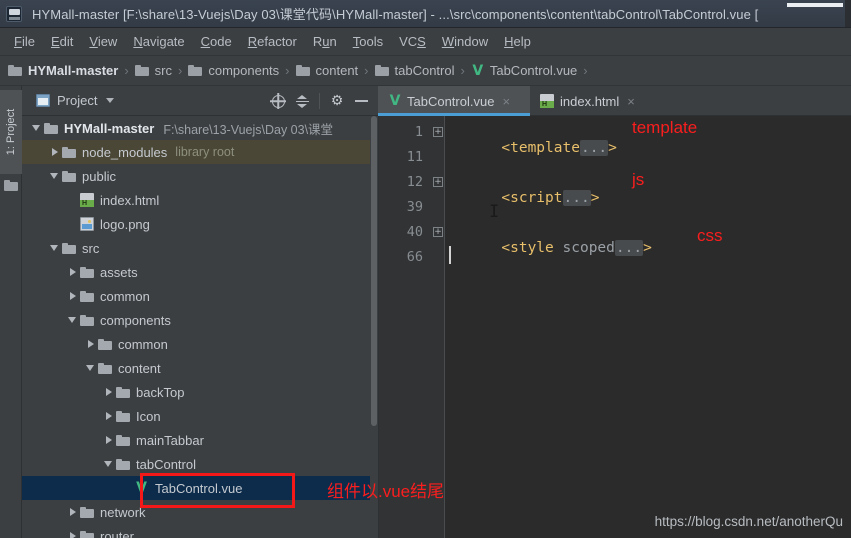 The image size is (851, 538). What do you see at coordinates (24, 41) in the screenshot?
I see `menu-item-file: File` at bounding box center [24, 41].